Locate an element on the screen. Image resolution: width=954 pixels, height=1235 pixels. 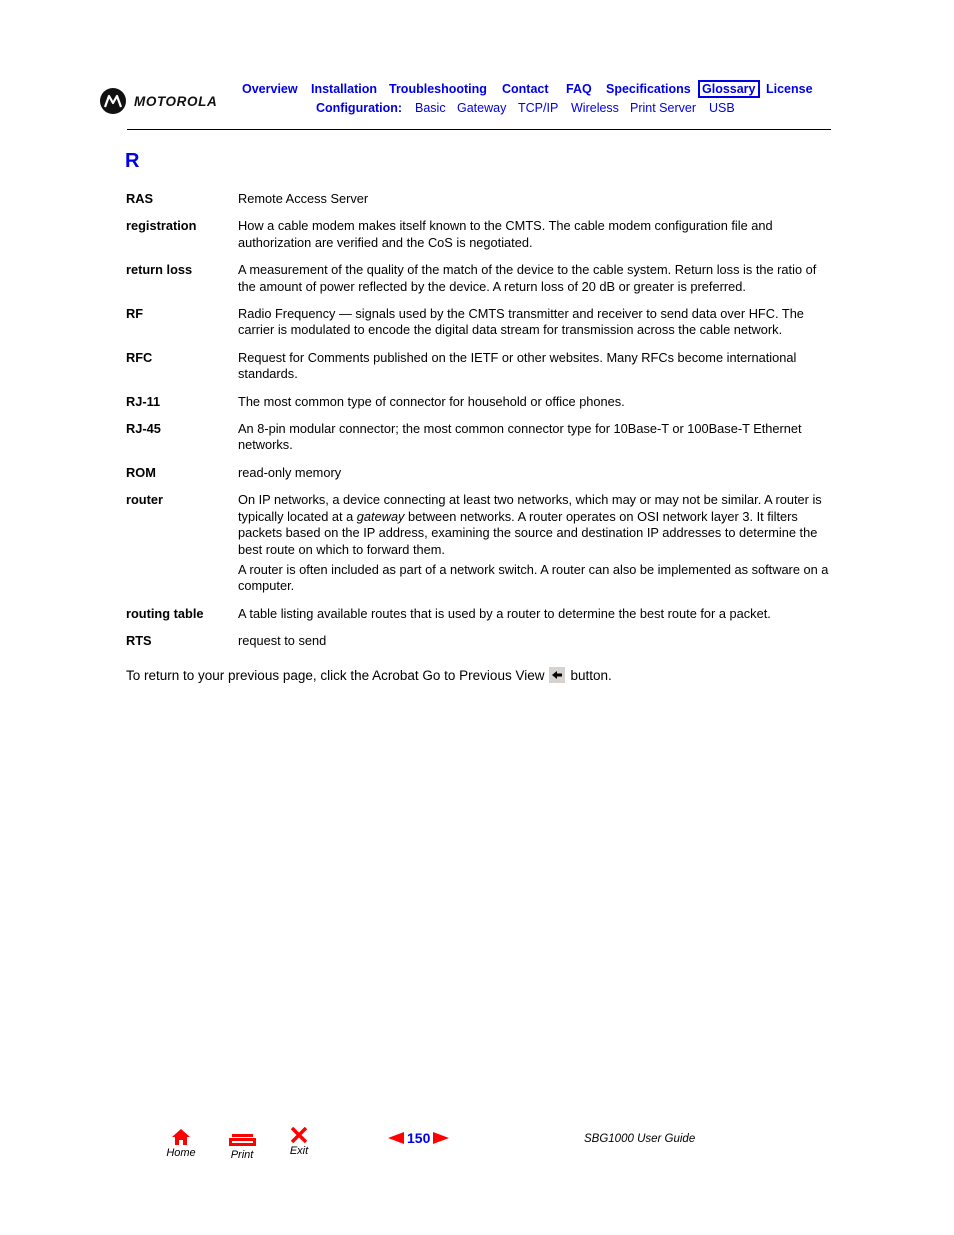
glossary-term: router is located at coordinates (144, 500).